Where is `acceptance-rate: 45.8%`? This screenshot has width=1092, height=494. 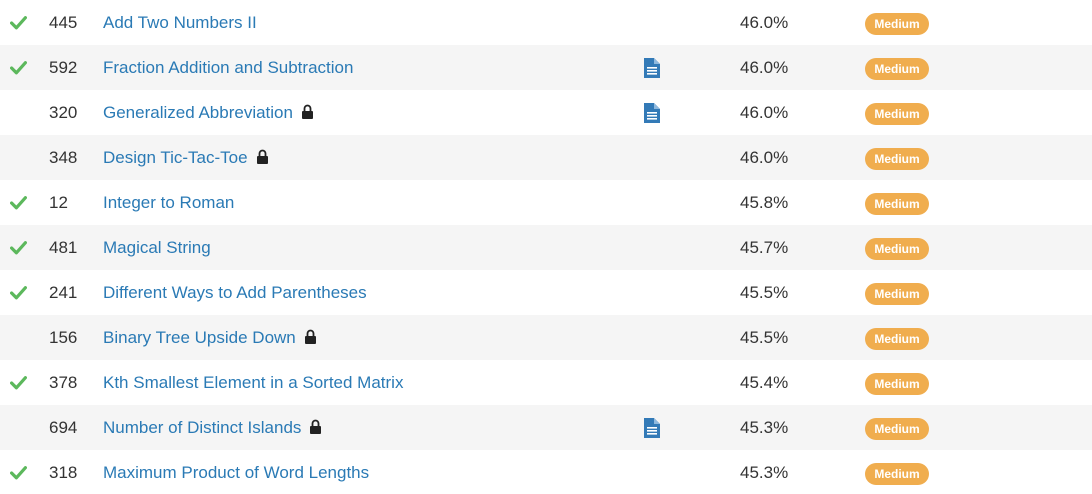 acceptance-rate: 45.8% is located at coordinates (764, 202).